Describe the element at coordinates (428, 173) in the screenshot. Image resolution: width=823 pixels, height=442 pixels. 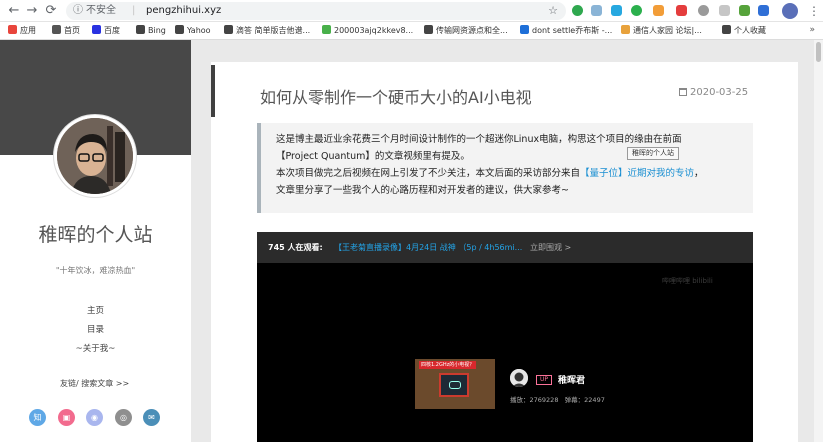
I see `intro-line-3-text: 本次项目做完之后视频在网上引发了不少关注，本文后面的采访部分来自` at that location.